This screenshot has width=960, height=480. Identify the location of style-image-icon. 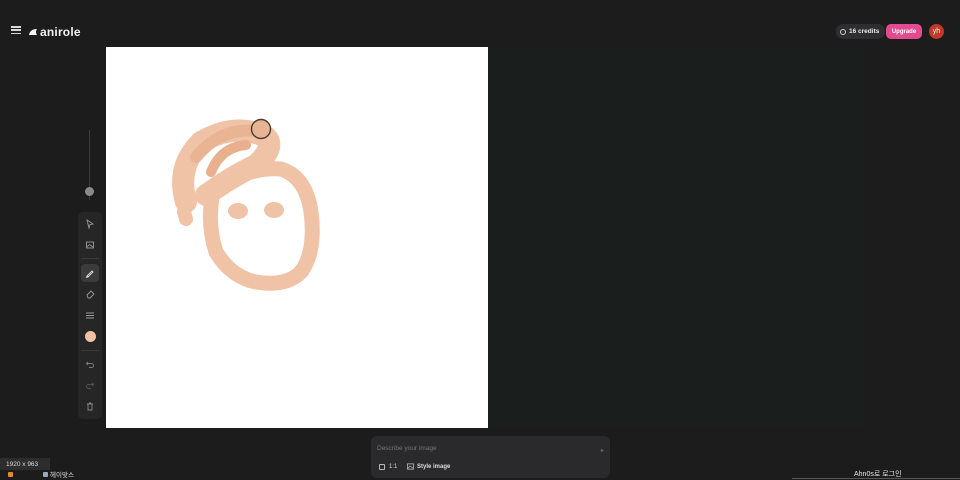
(410, 466).